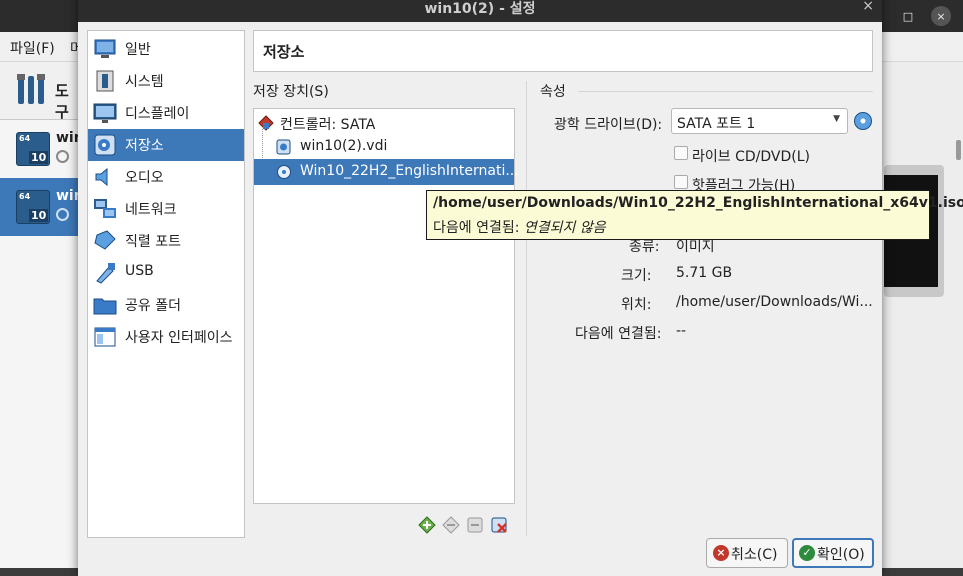  What do you see at coordinates (166, 49) in the screenshot?
I see `nav-item-general: 일반` at bounding box center [166, 49].